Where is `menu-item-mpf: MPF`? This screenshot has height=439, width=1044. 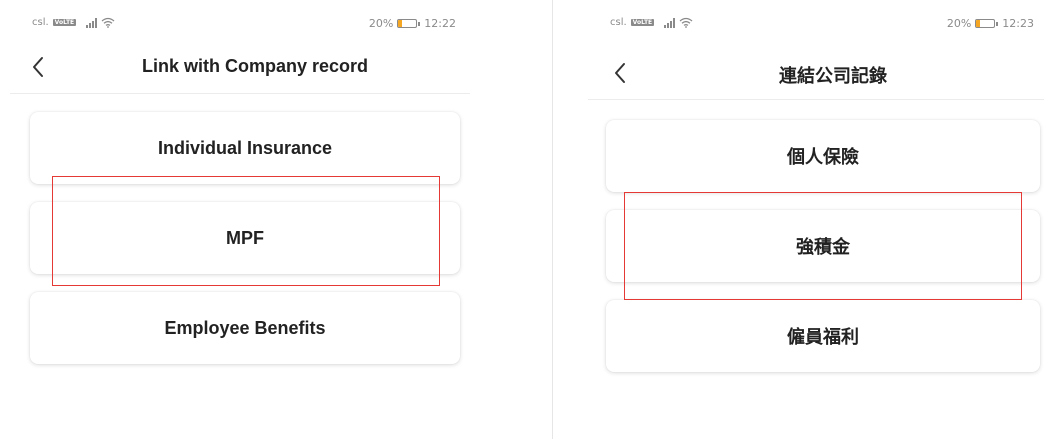
menu-item-mpf: MPF is located at coordinates (245, 238).